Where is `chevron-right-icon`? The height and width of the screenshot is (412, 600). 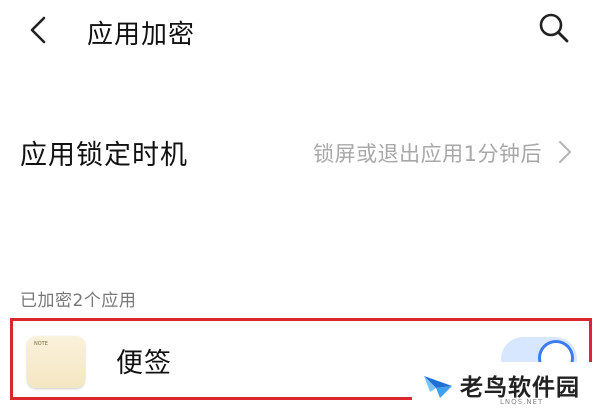
chevron-right-icon is located at coordinates (565, 152).